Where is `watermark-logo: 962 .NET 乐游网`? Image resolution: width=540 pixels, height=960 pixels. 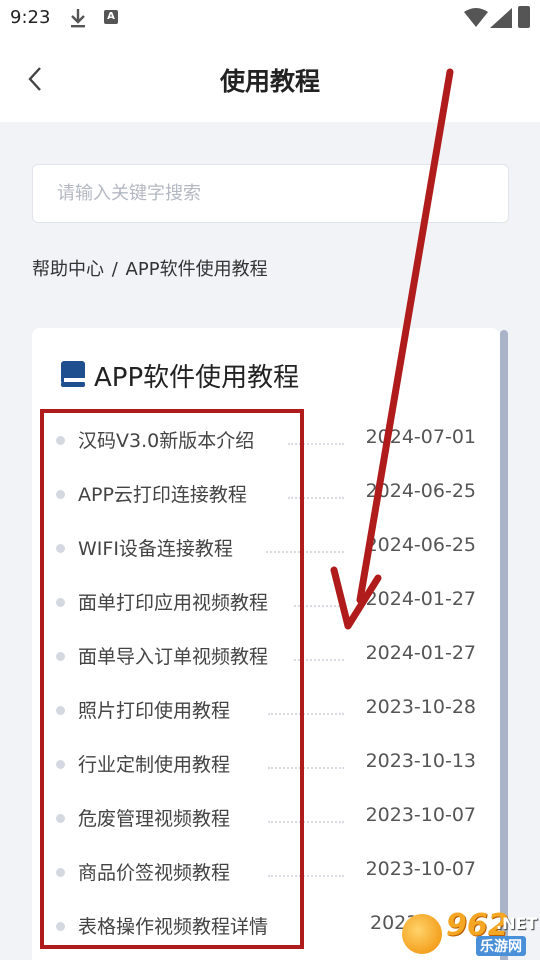
watermark-logo: 962 .NET 乐游网 is located at coordinates (470, 933).